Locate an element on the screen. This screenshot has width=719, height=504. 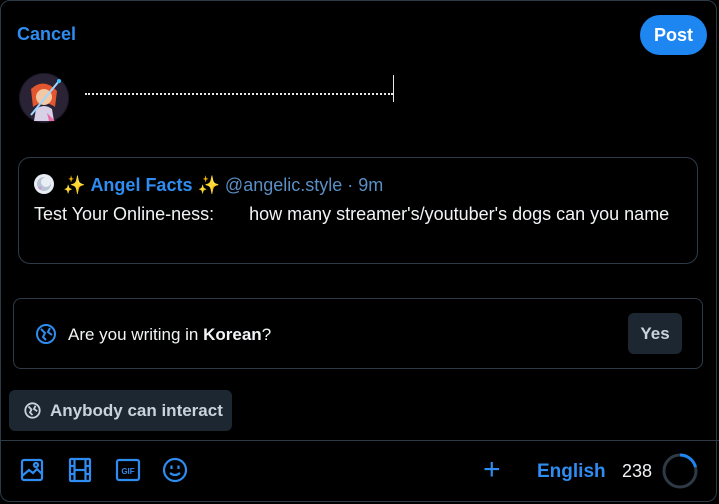
plus-icon: + is located at coordinates (492, 470).